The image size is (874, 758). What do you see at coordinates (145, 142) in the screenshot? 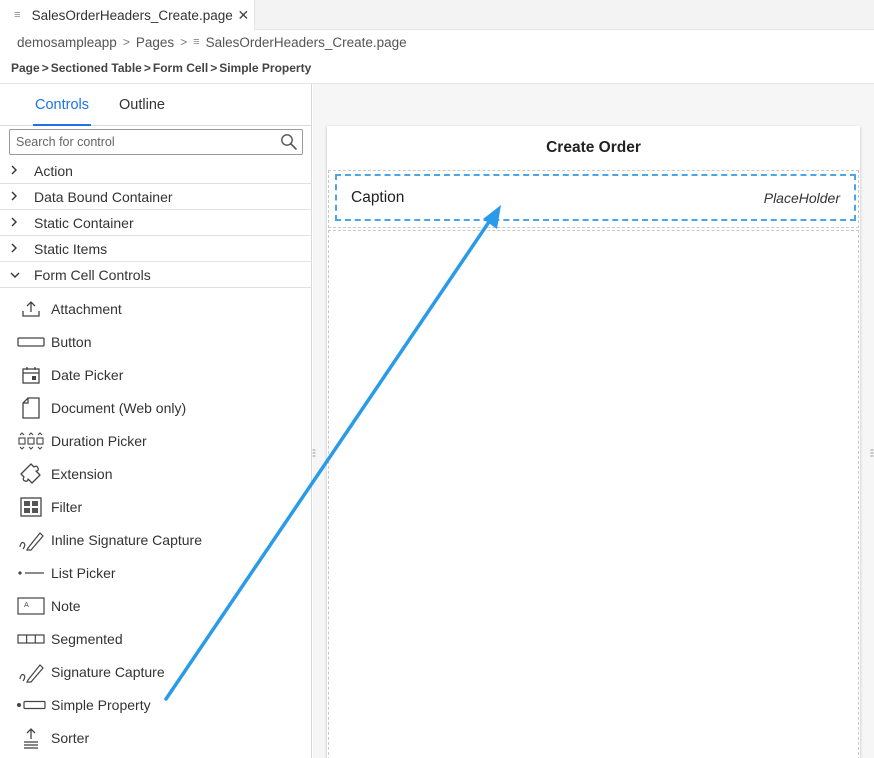
I see `search-input` at bounding box center [145, 142].